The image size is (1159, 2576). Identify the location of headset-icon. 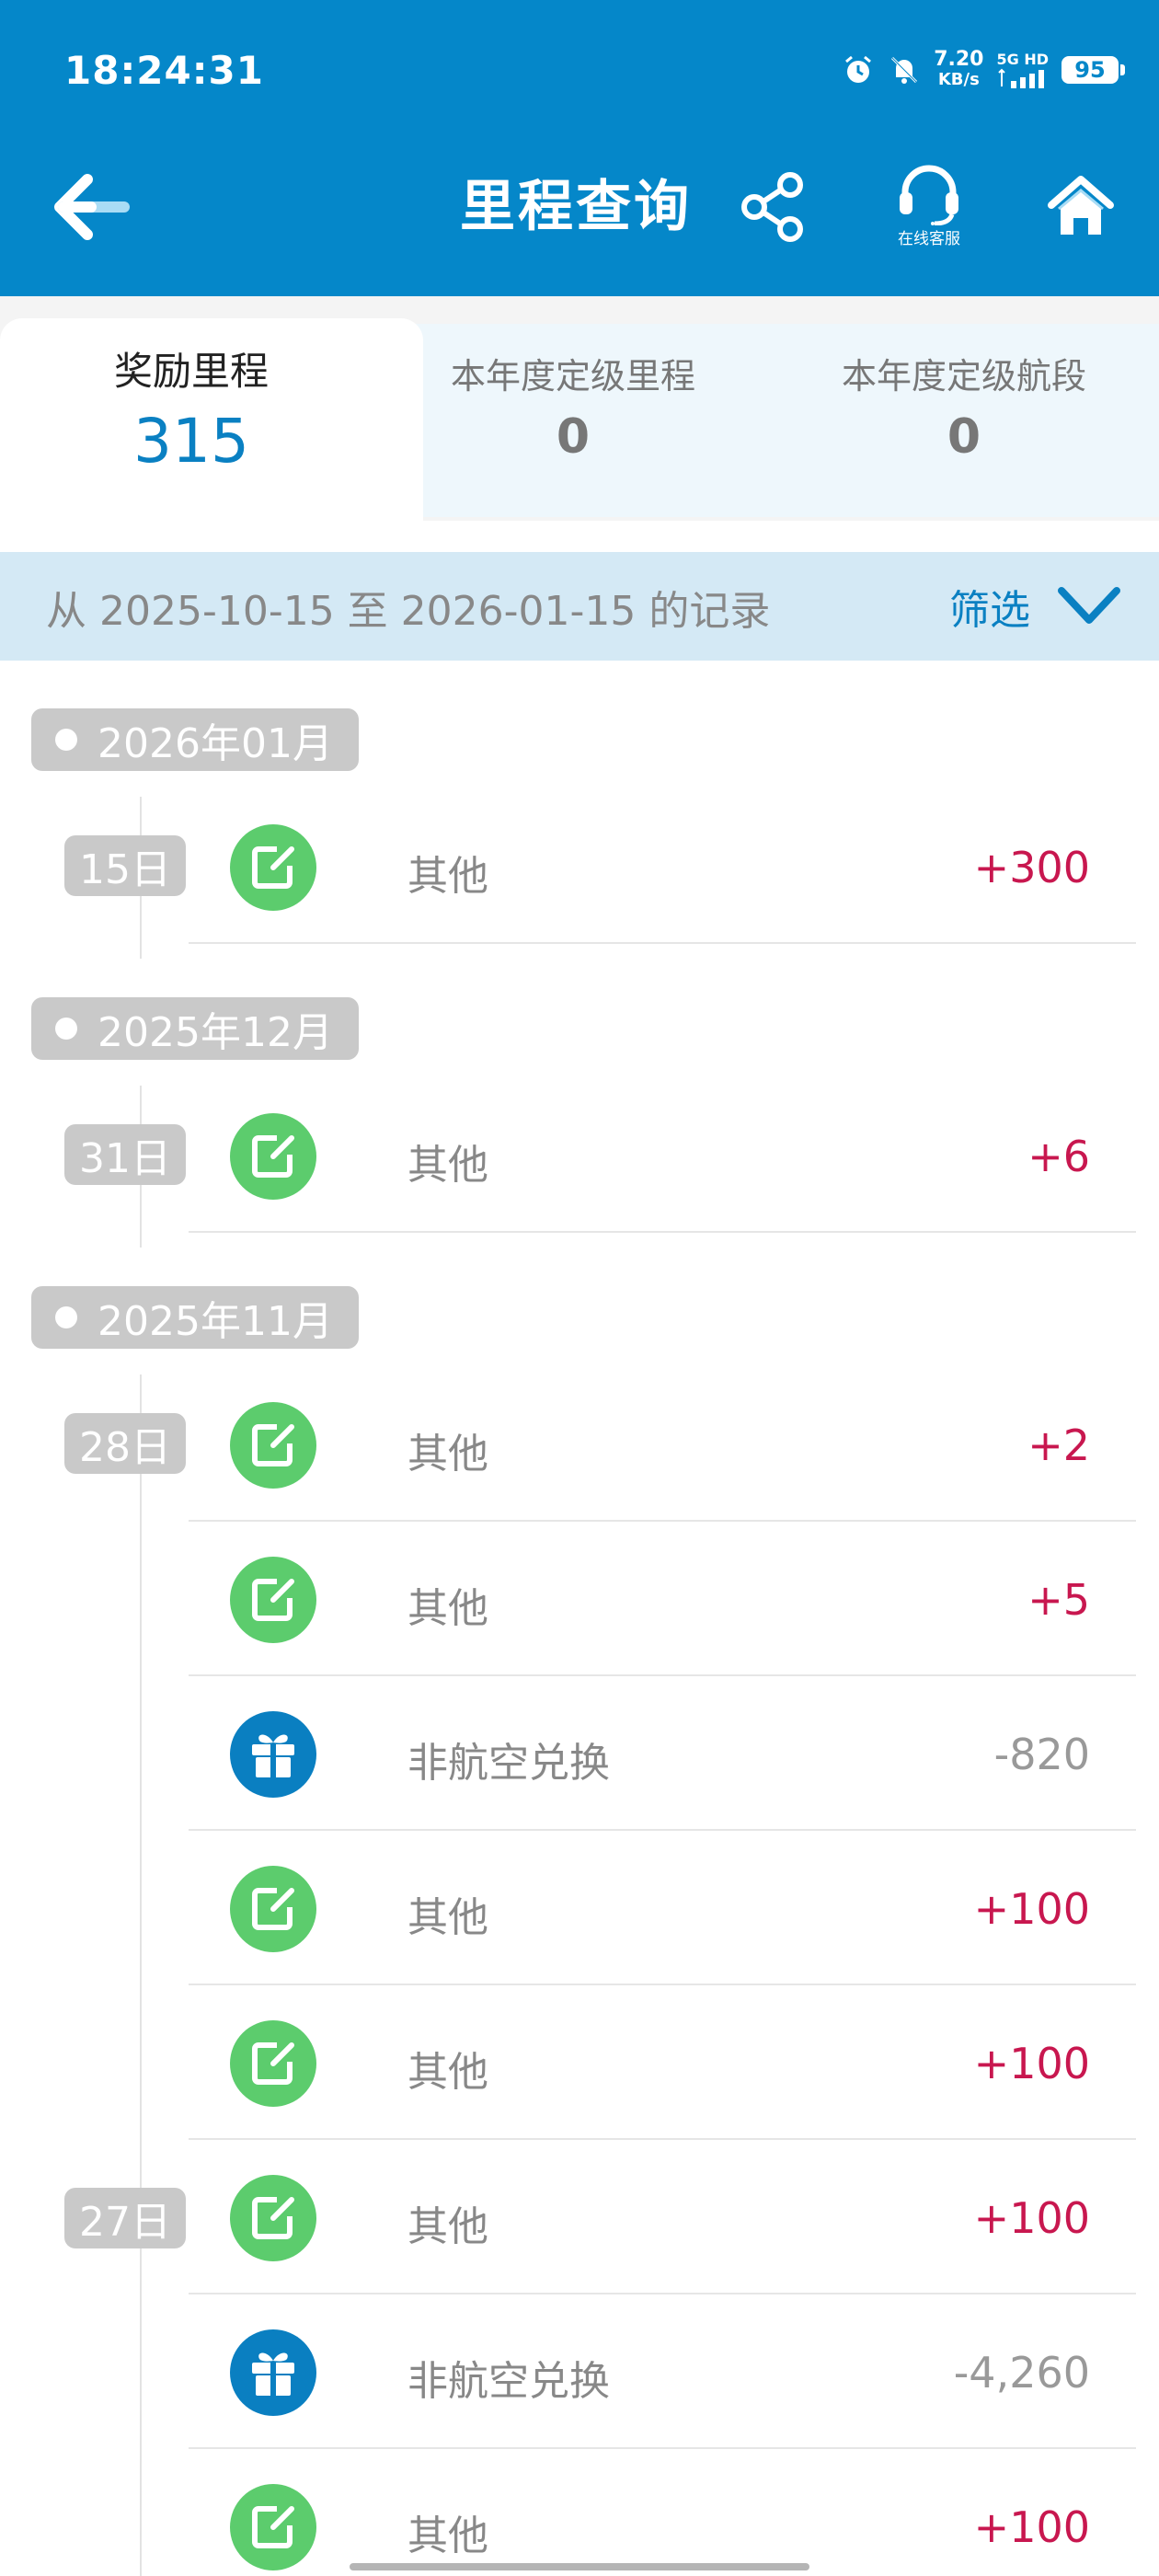
(929, 195).